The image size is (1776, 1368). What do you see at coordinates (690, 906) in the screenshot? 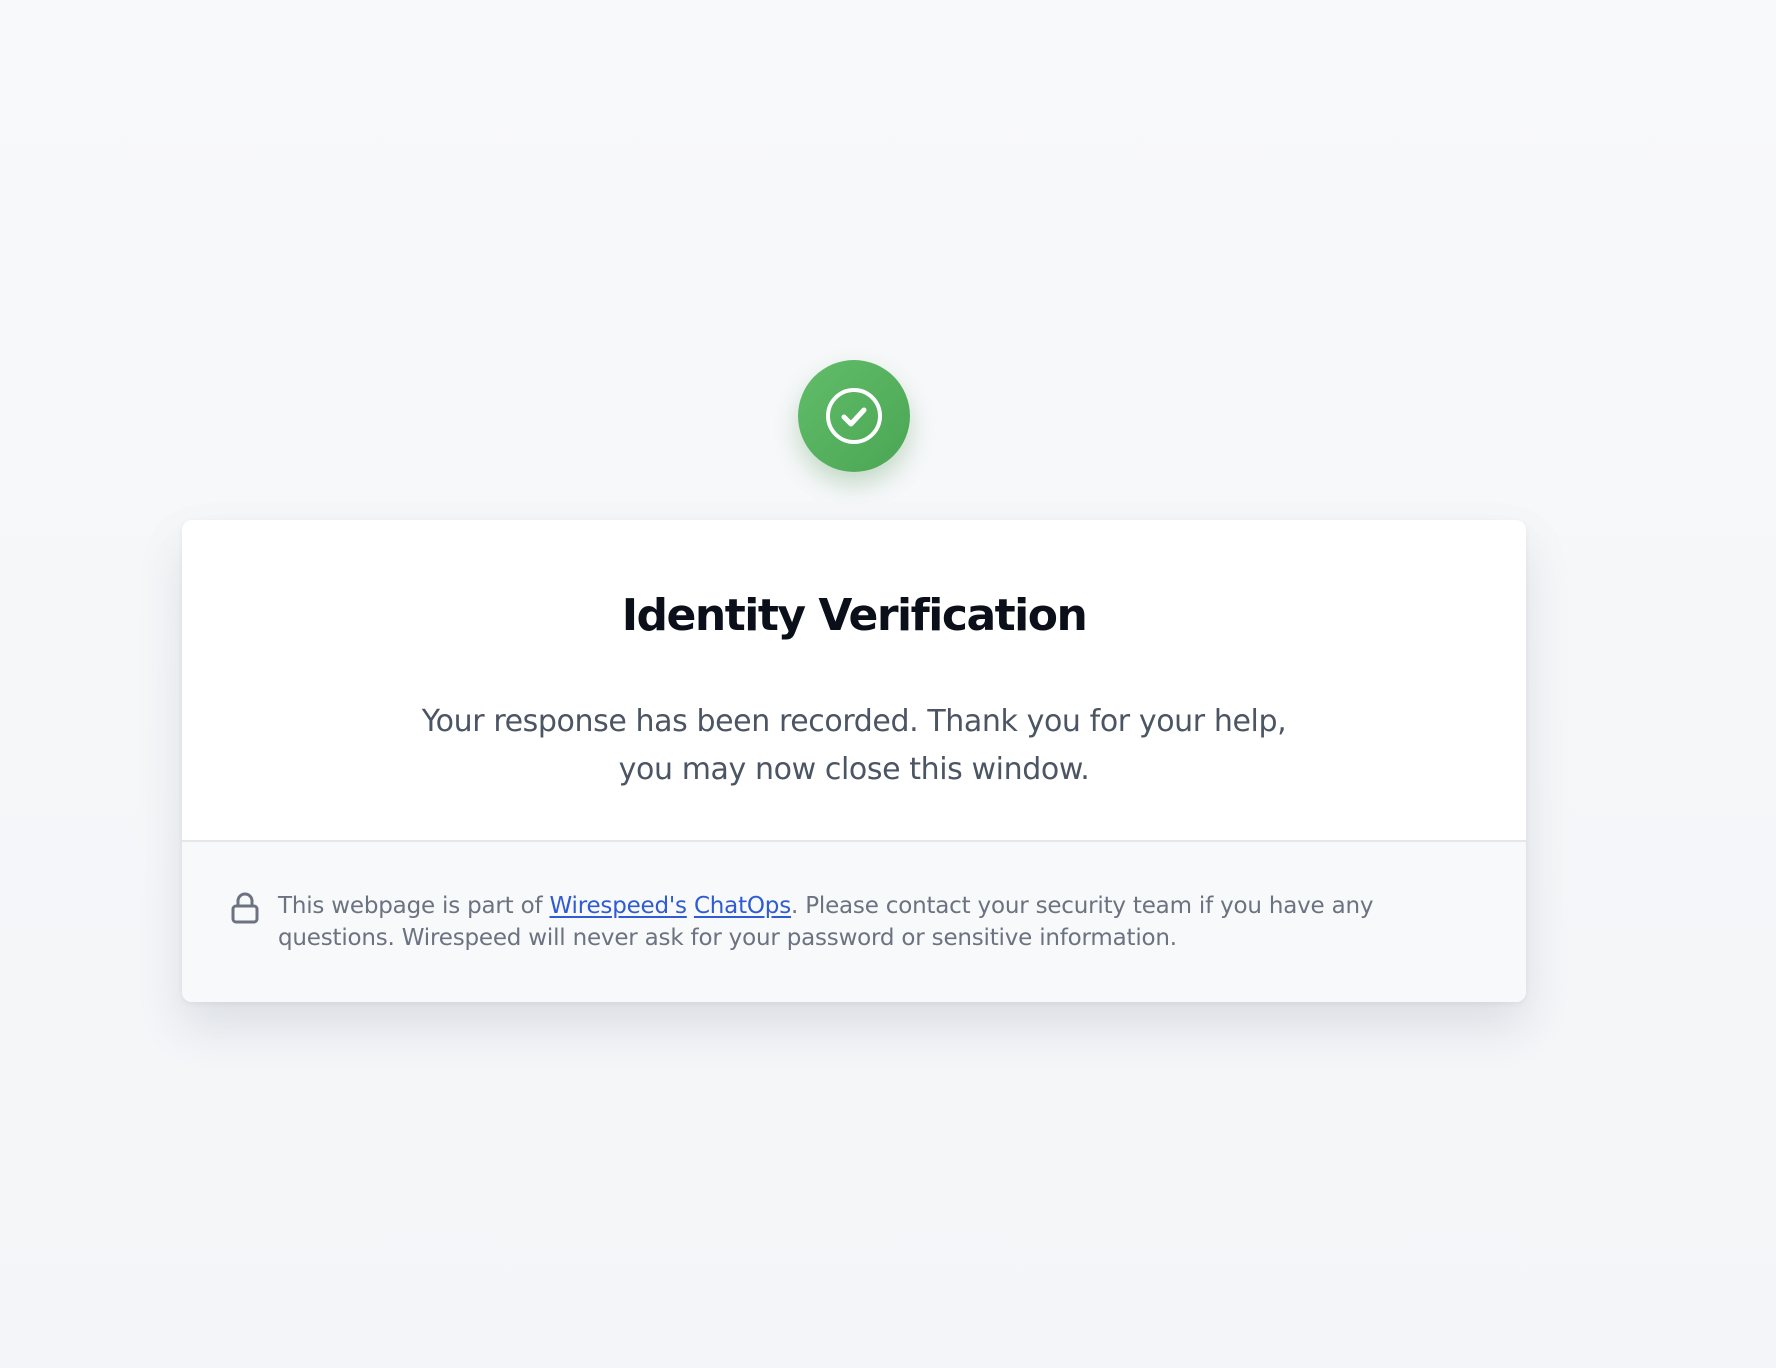
I see `notice-link-spacer` at bounding box center [690, 906].